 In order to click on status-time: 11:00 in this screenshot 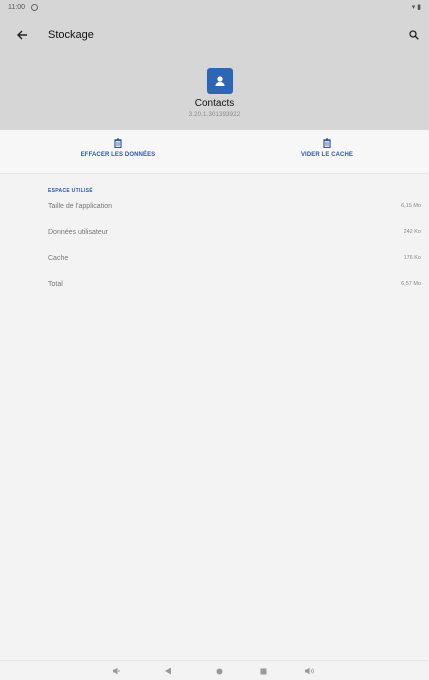, I will do `click(16, 7)`.